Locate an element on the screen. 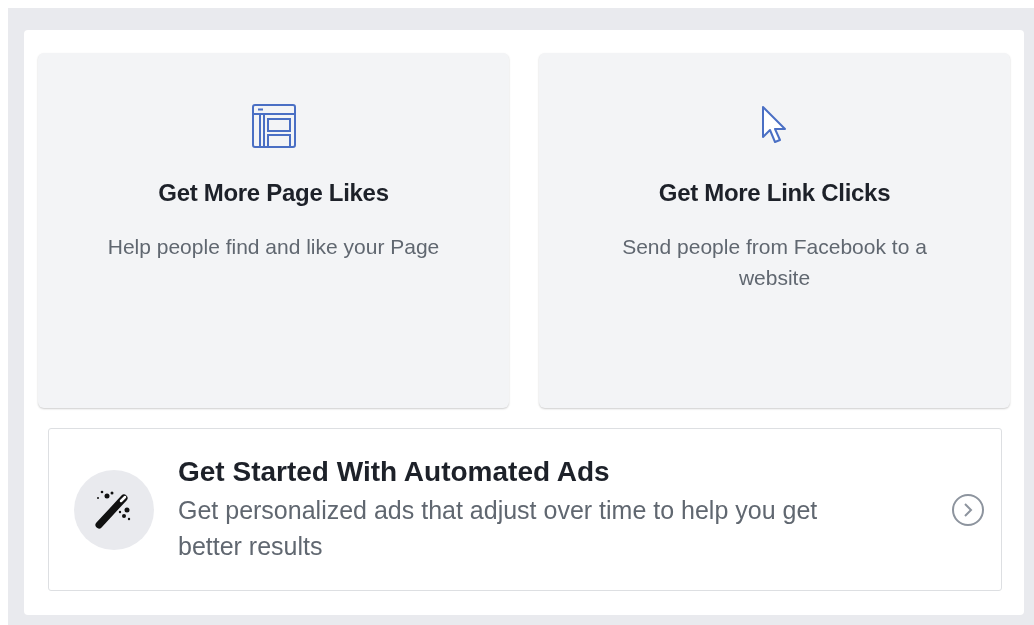 Image resolution: width=1034 pixels, height=625 pixels. card-description: Send people from Facebook to a website is located at coordinates (774, 262).